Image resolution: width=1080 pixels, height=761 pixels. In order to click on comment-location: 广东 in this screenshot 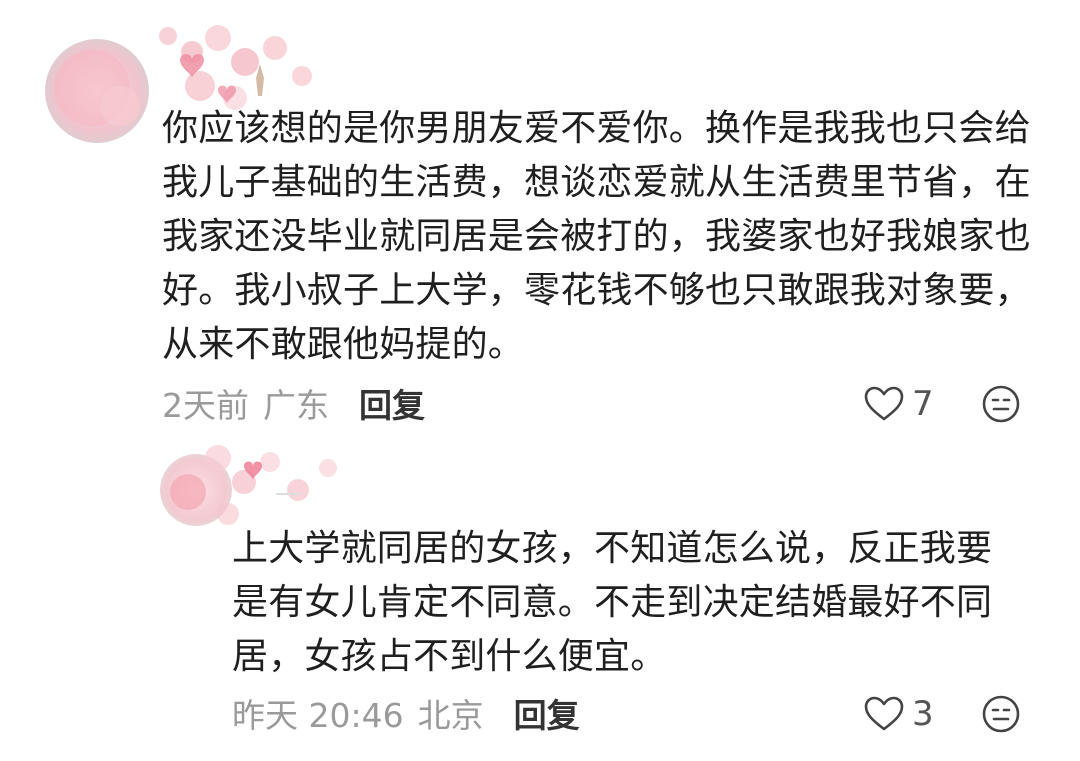, I will do `click(296, 405)`.